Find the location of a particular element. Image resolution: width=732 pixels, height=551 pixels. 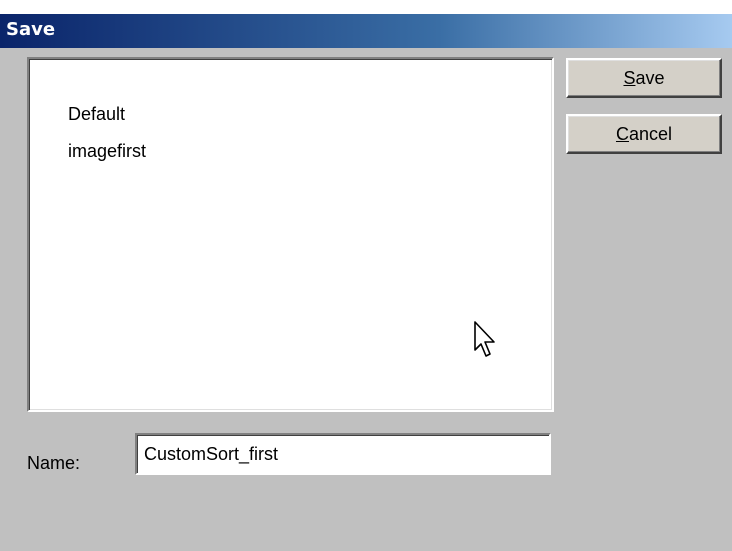

dialog-title: Save is located at coordinates (31, 29).